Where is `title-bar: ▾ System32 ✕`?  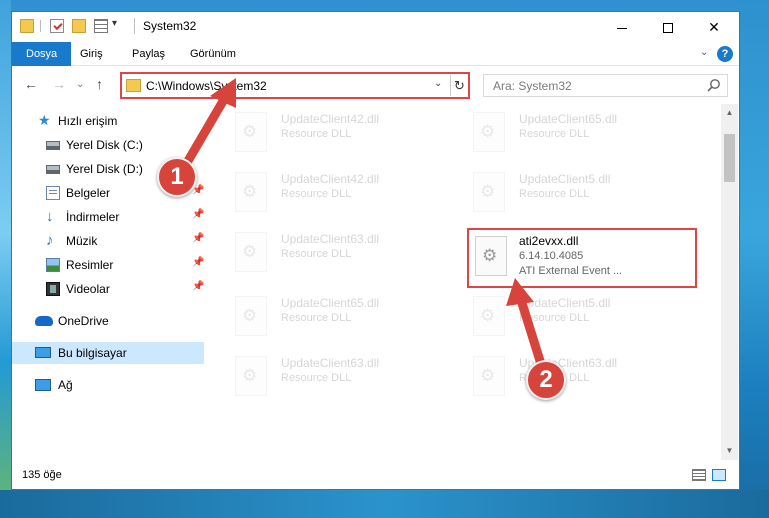
title-bar: ▾ System32 ✕ is located at coordinates (375, 27).